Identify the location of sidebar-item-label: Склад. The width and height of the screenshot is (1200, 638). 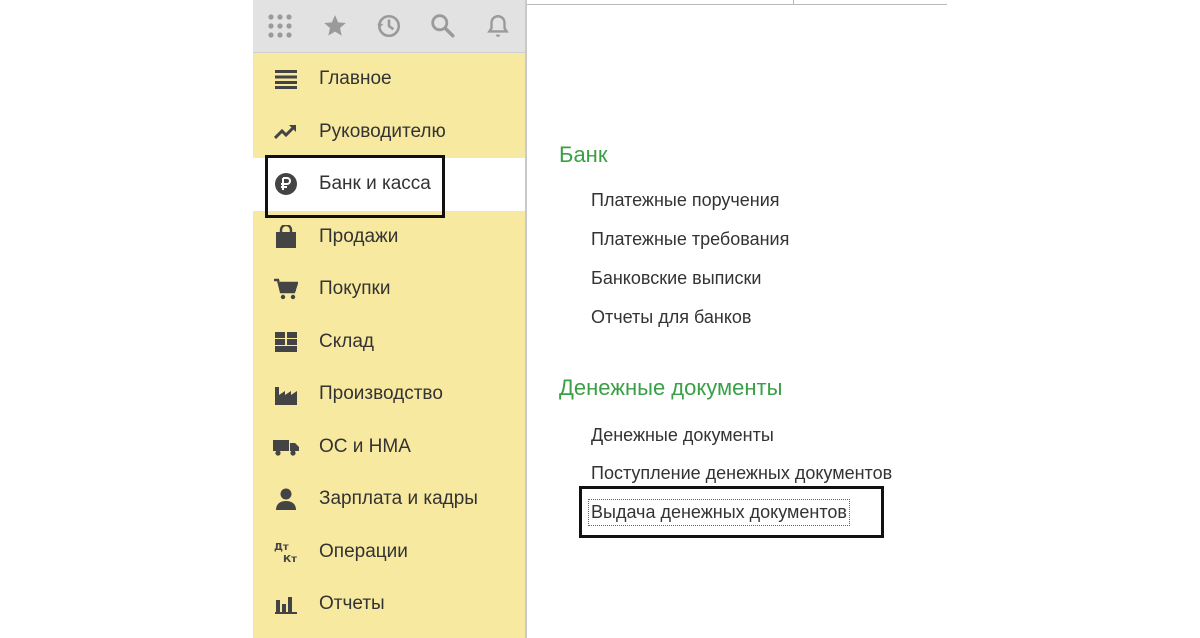
(346, 341).